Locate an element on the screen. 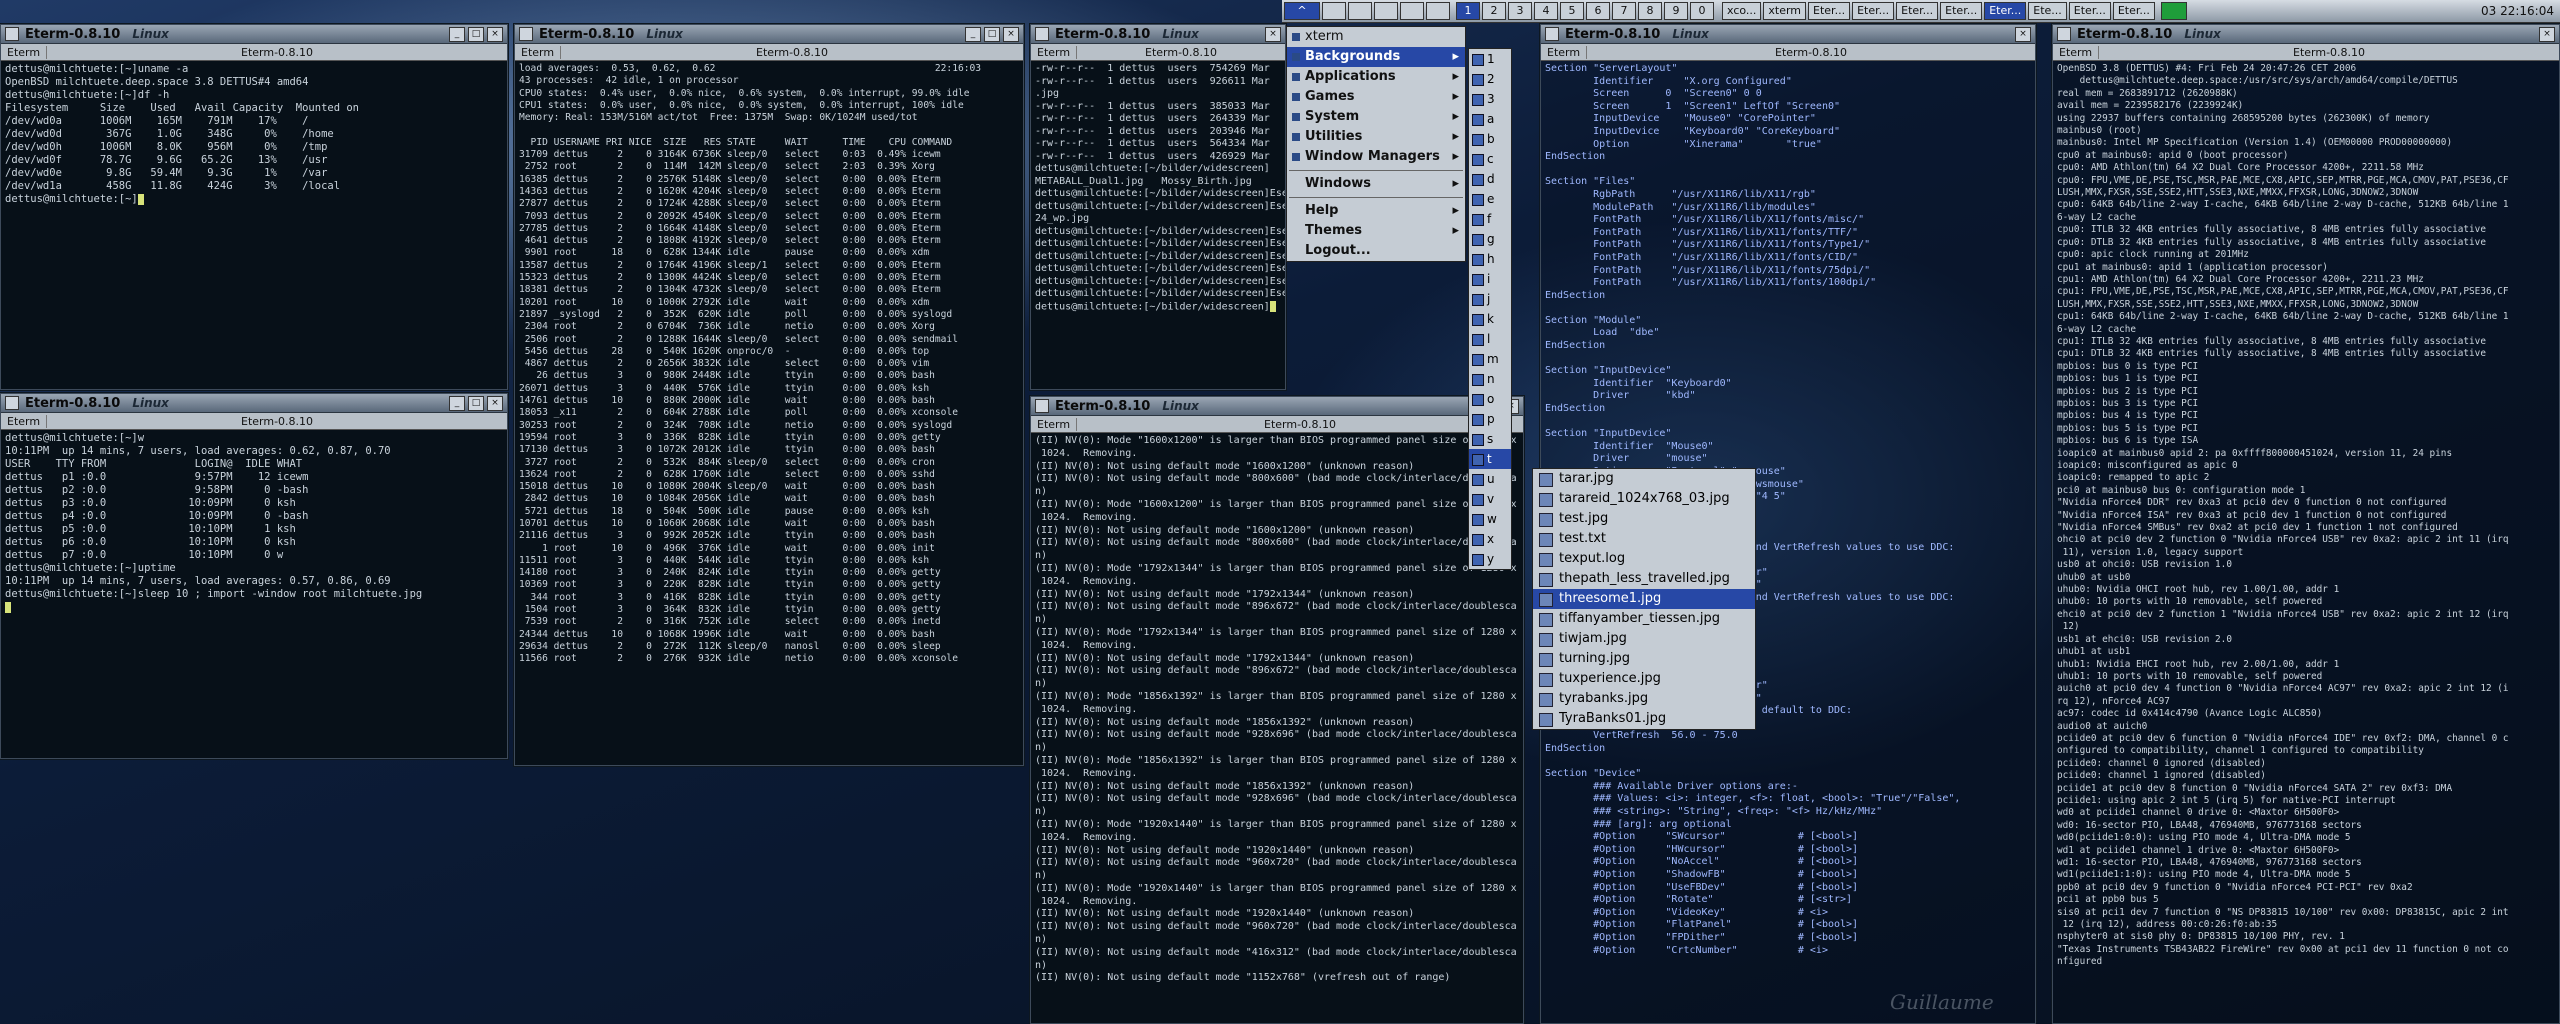  submenu-item: g is located at coordinates (1490, 239).